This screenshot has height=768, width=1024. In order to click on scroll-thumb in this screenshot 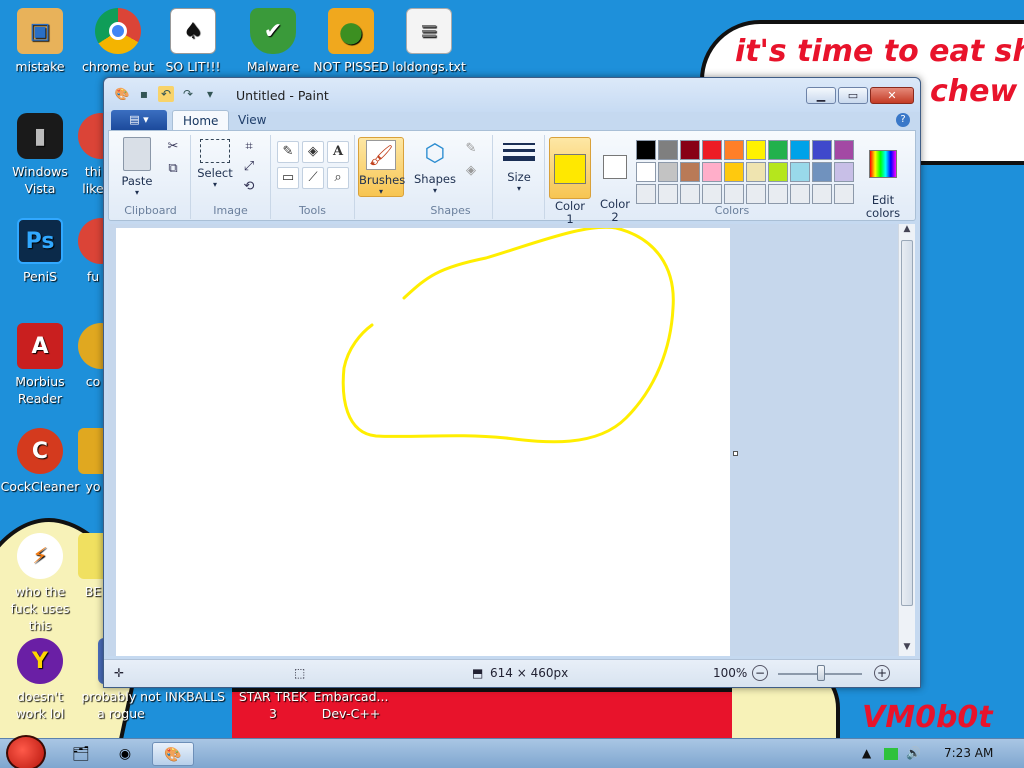, I will do `click(907, 423)`.